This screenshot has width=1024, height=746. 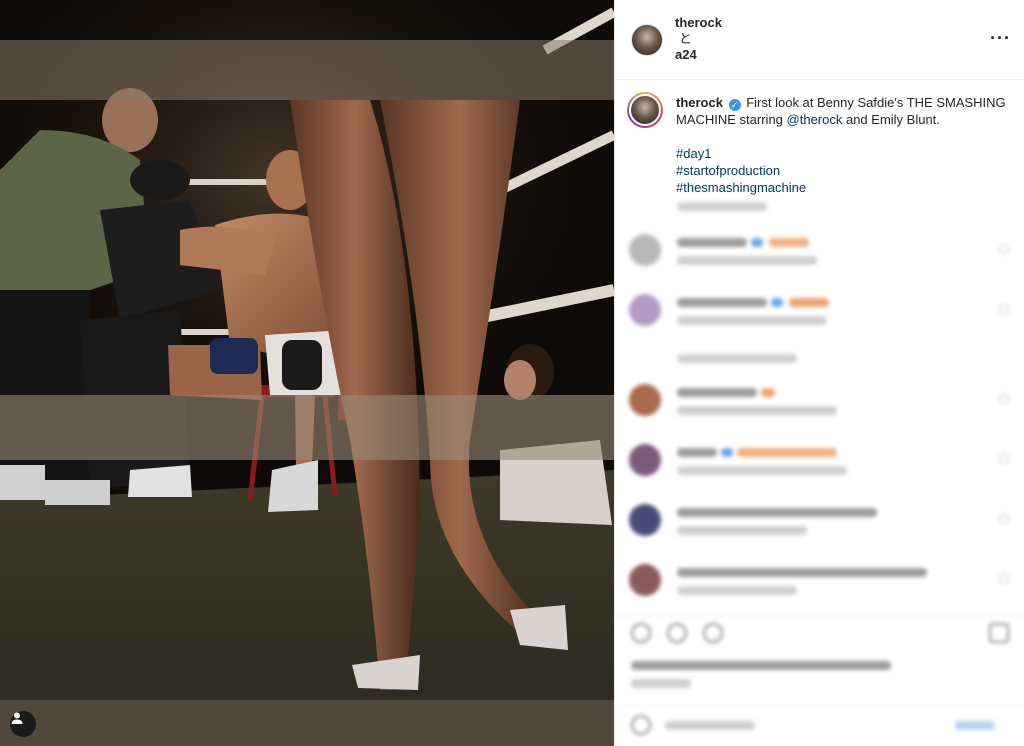 What do you see at coordinates (641, 633) in the screenshot?
I see `heart-icon` at bounding box center [641, 633].